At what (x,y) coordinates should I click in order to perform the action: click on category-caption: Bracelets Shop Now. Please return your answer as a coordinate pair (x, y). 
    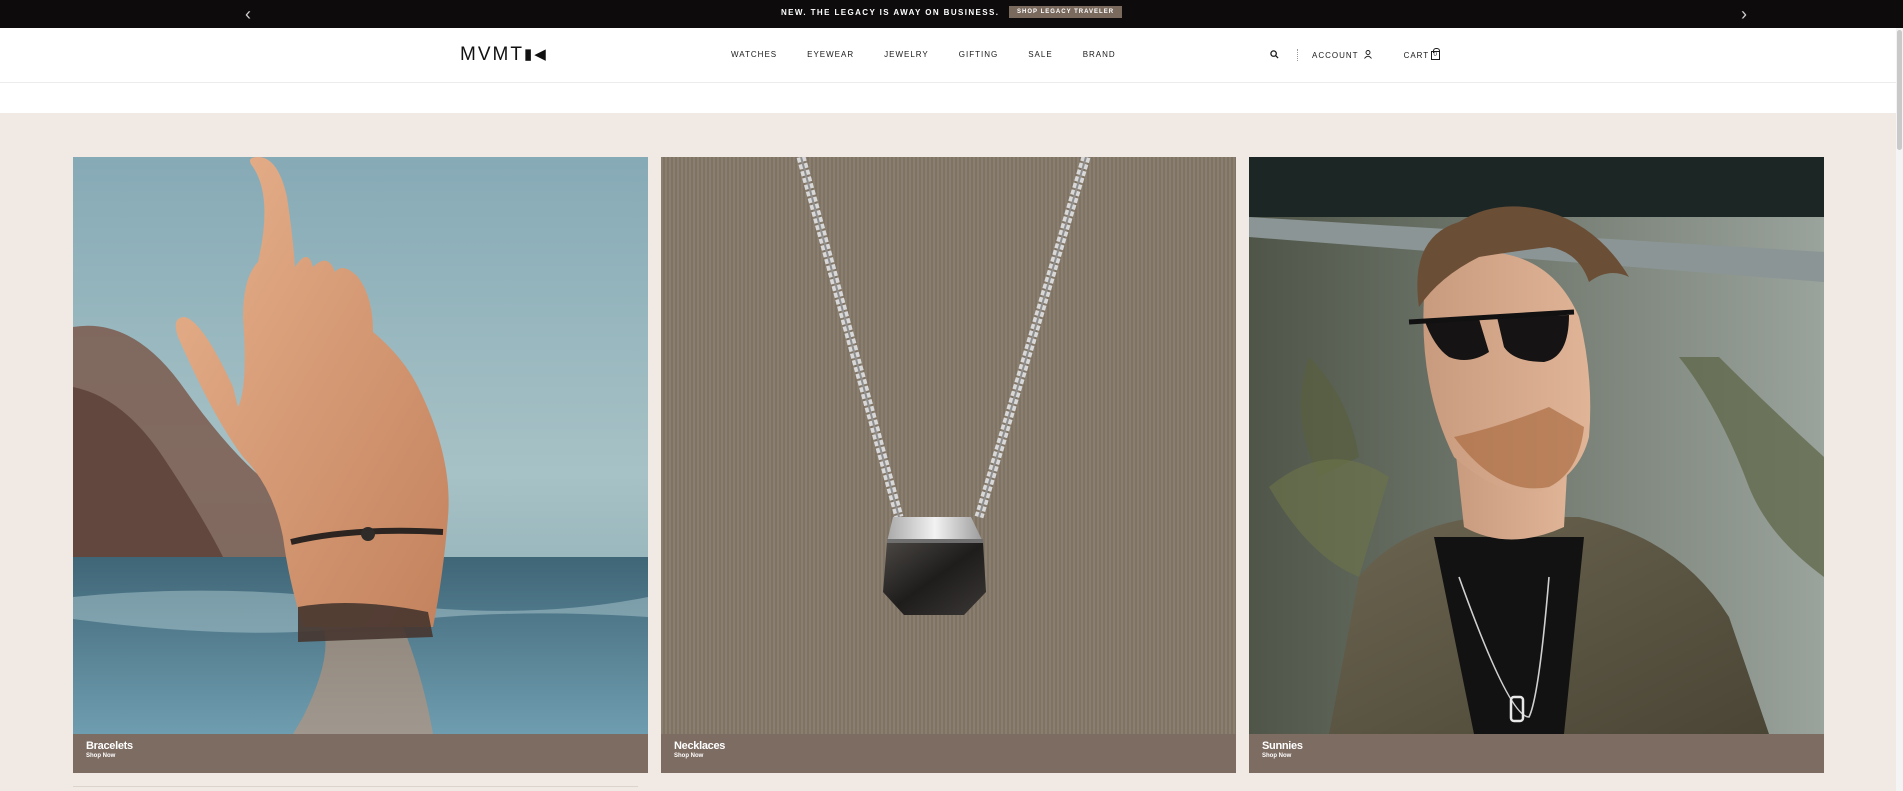
    Looking at the image, I should click on (360, 753).